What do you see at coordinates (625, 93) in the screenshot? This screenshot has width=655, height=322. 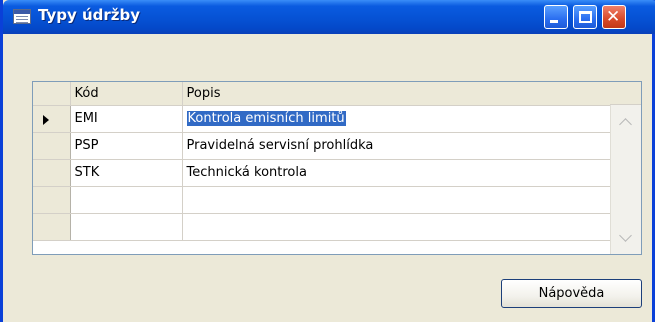 I see `header-filler` at bounding box center [625, 93].